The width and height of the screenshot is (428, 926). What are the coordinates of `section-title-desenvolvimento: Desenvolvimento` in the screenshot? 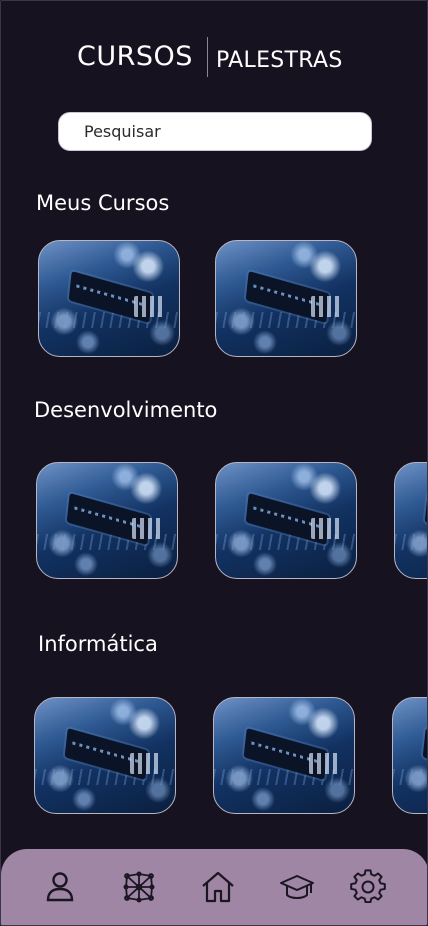 It's located at (126, 410).